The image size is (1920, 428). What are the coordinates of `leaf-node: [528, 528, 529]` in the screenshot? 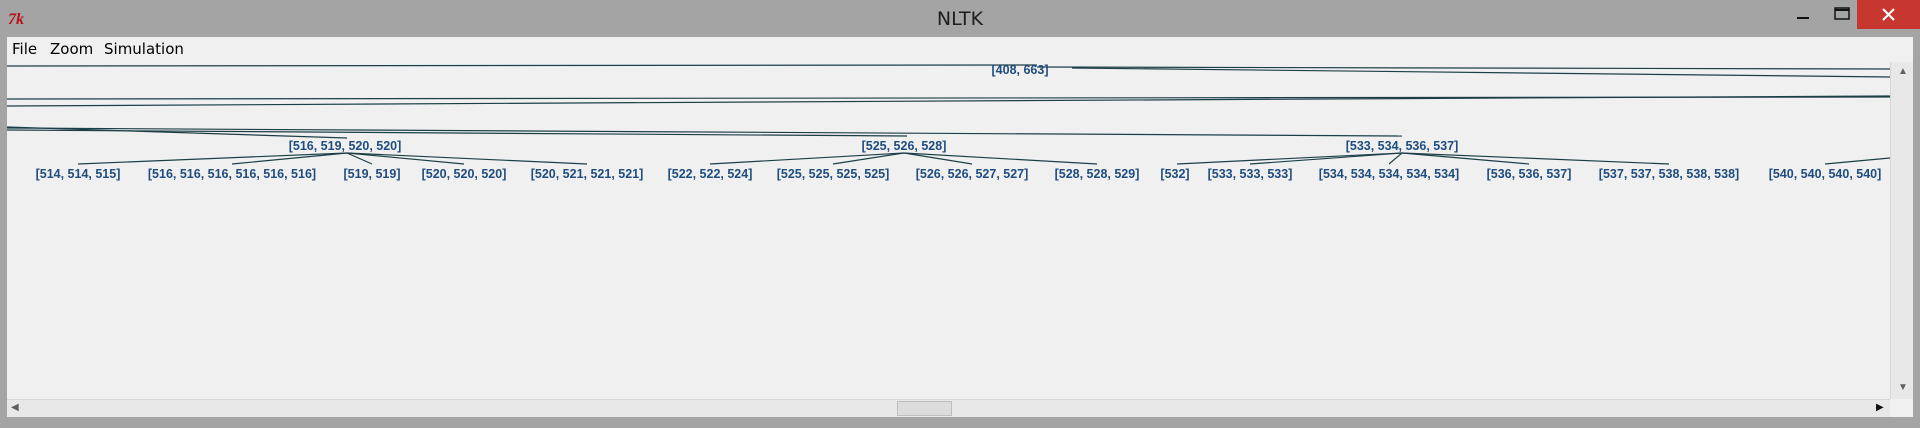 It's located at (1097, 174).